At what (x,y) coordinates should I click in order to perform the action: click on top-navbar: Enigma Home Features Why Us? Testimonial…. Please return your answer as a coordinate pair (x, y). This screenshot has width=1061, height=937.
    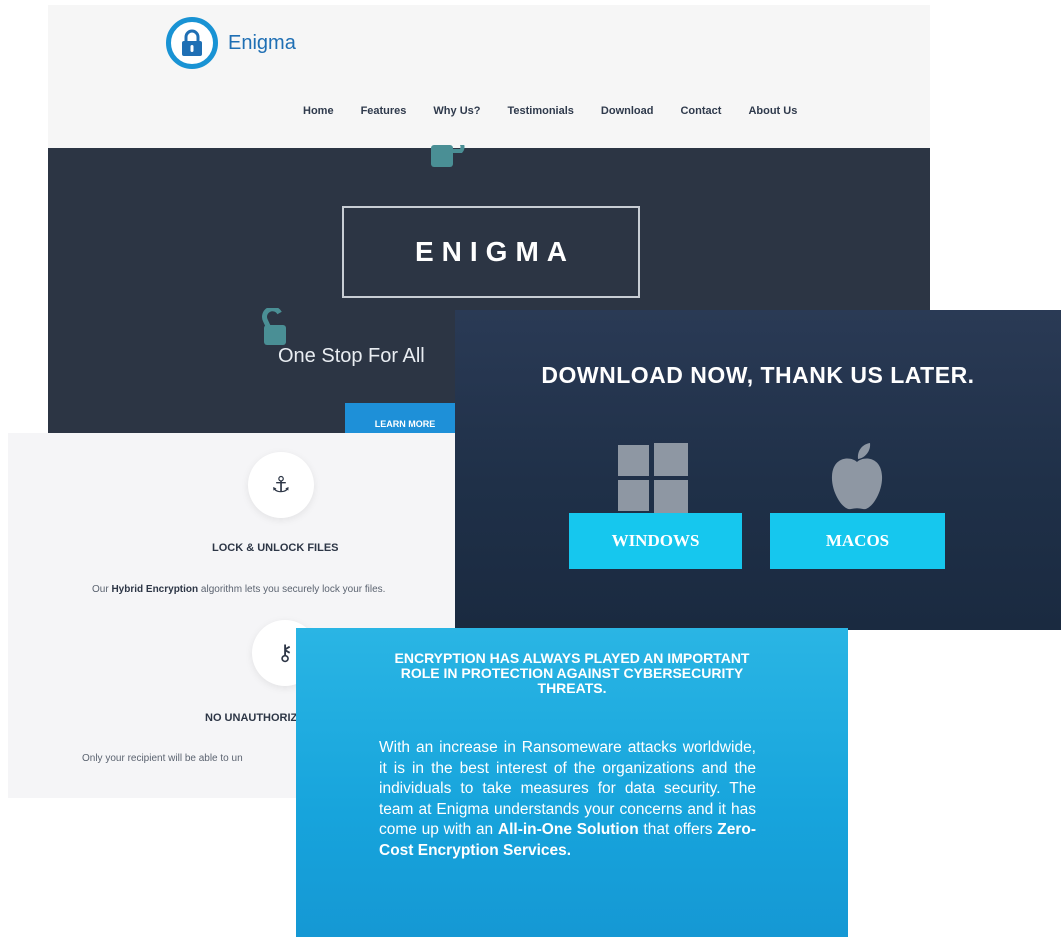
    Looking at the image, I should click on (489, 76).